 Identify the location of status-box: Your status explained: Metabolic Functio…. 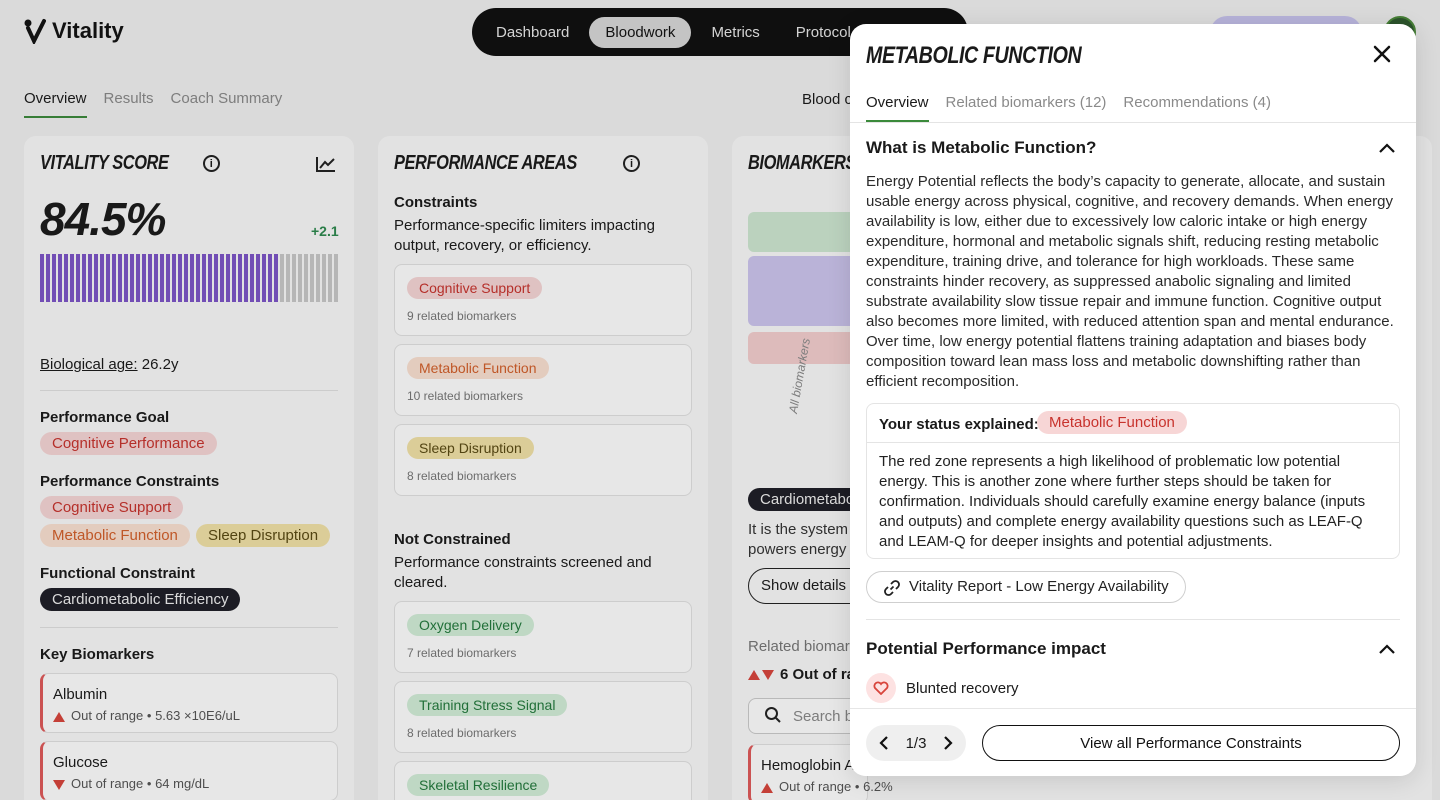
(1133, 481).